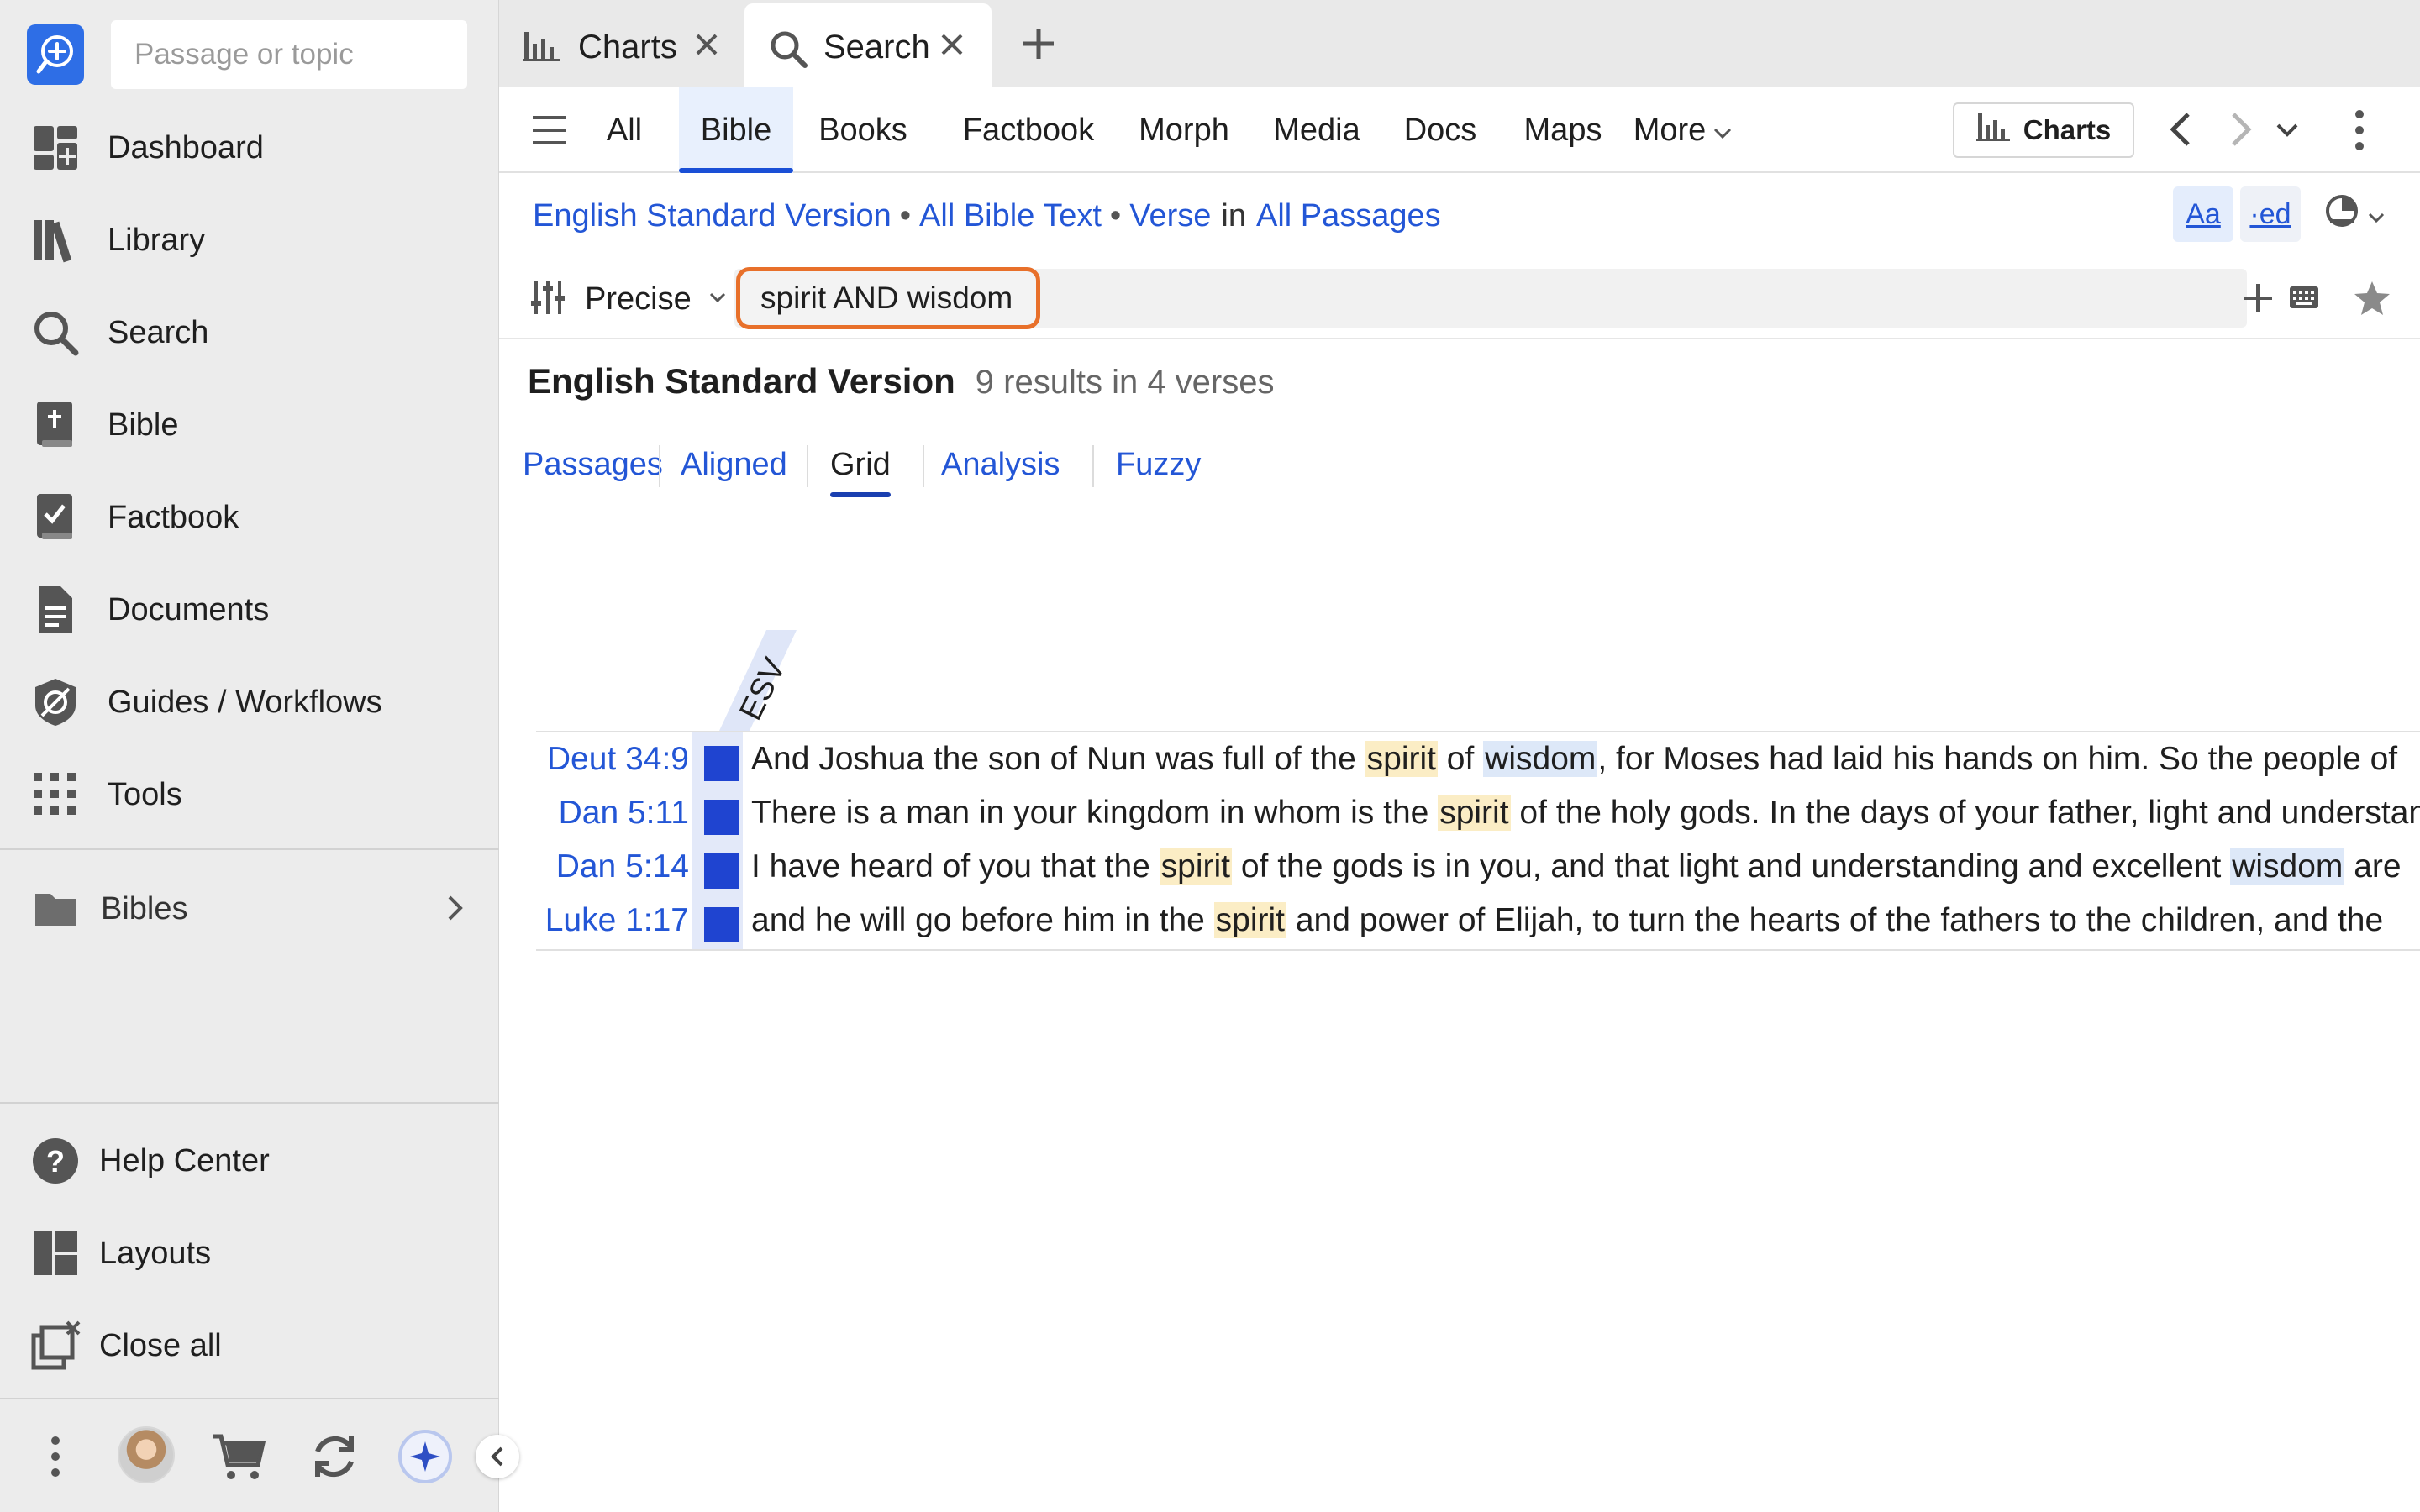 The image size is (2420, 1512). I want to click on verse-reference-link: Luke 1:17, so click(617, 920).